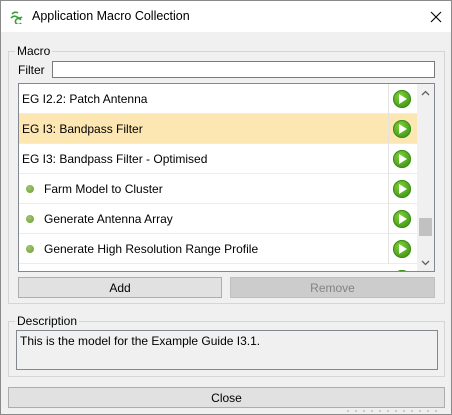  What do you see at coordinates (226, 16) in the screenshot?
I see `title-bar: Application Macro Collection` at bounding box center [226, 16].